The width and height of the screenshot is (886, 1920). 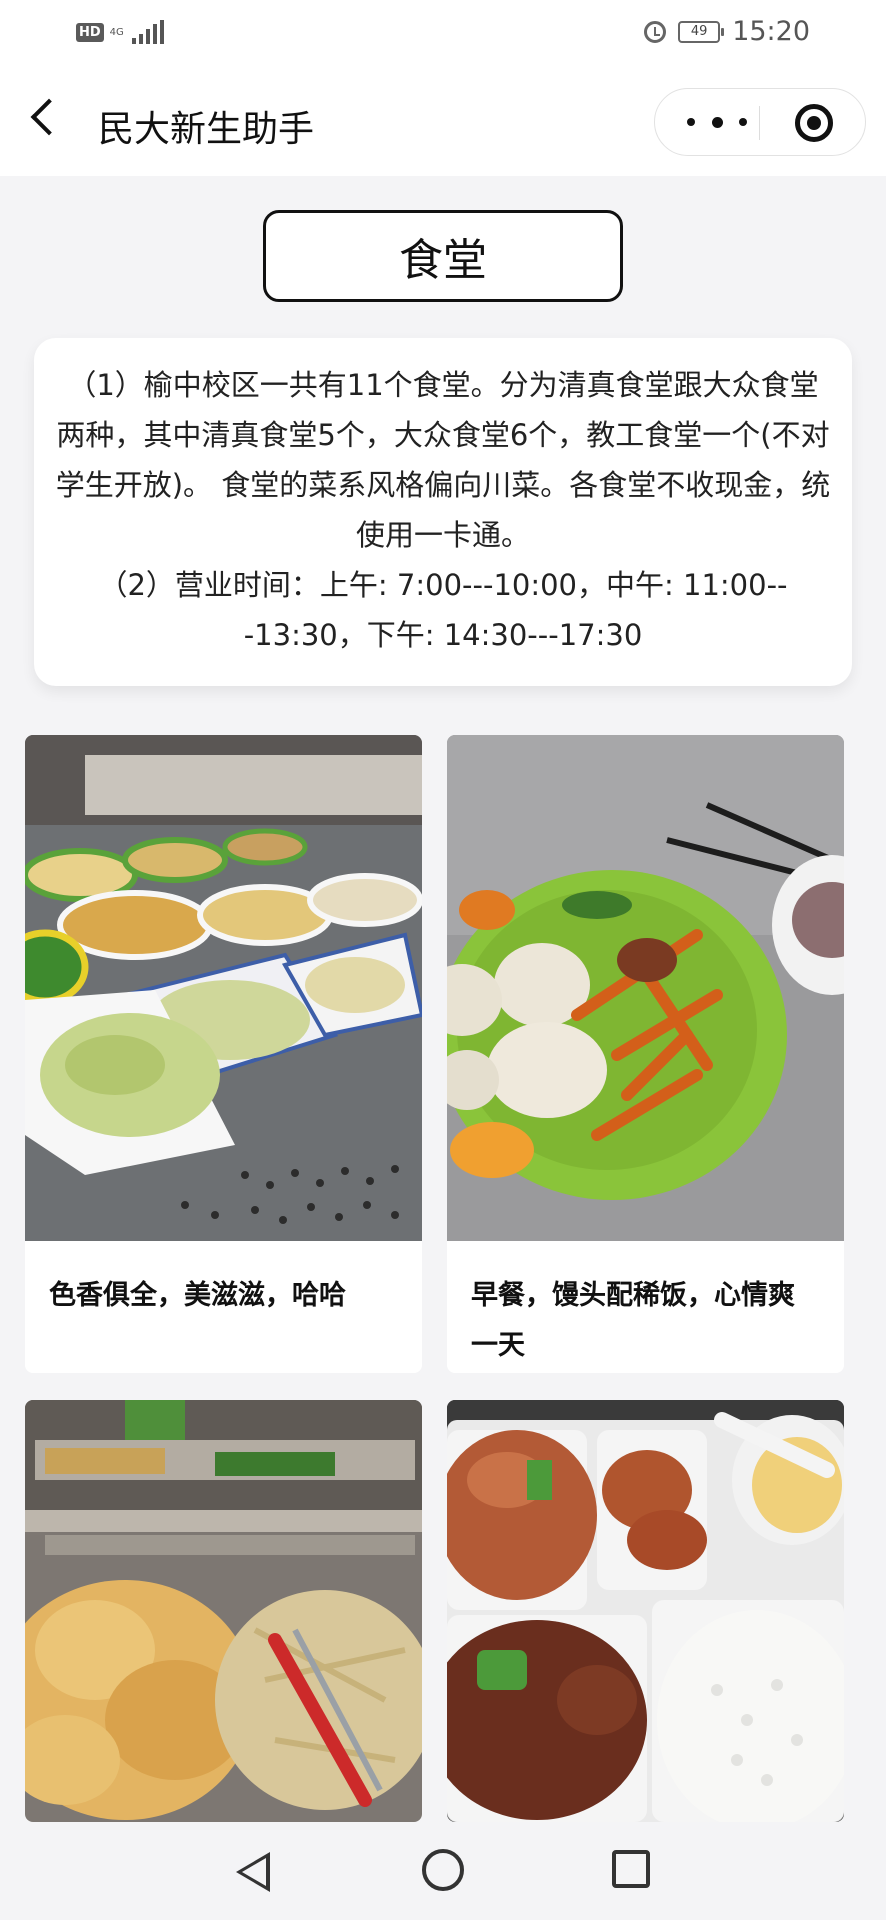 I want to click on status-time: 15:20, so click(x=771, y=31).